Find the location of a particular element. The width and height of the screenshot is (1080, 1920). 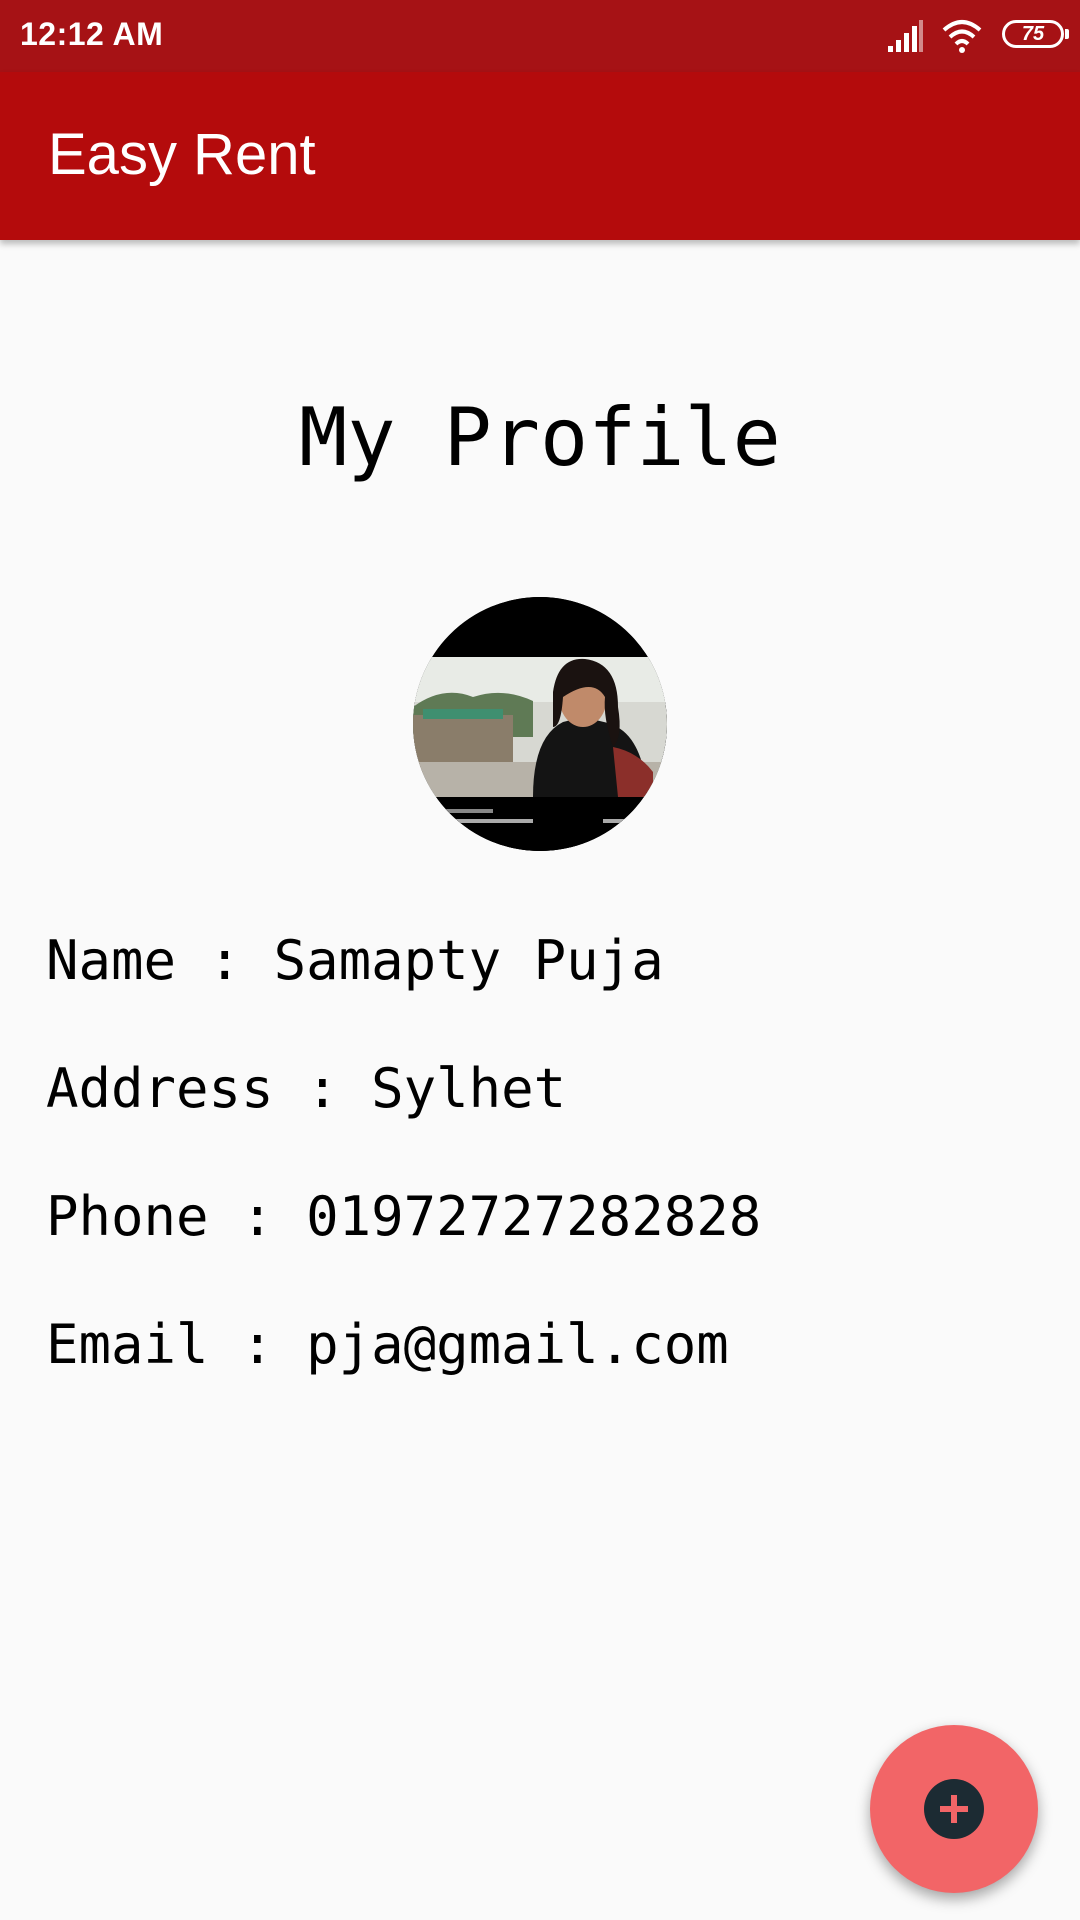

email-text: Email : pja@gmail.com is located at coordinates (387, 1344).